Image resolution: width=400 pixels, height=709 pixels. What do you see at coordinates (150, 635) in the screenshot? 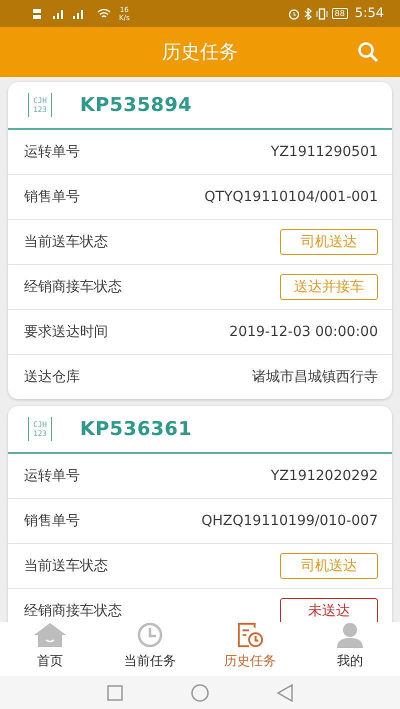
I see `clock-icon` at bounding box center [150, 635].